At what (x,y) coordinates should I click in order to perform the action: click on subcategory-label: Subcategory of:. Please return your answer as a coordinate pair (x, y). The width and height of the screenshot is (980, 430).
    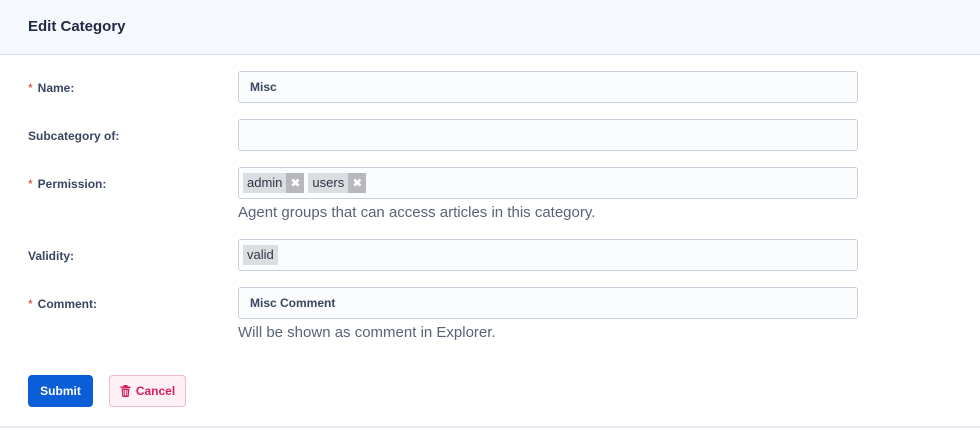
    Looking at the image, I should click on (74, 136).